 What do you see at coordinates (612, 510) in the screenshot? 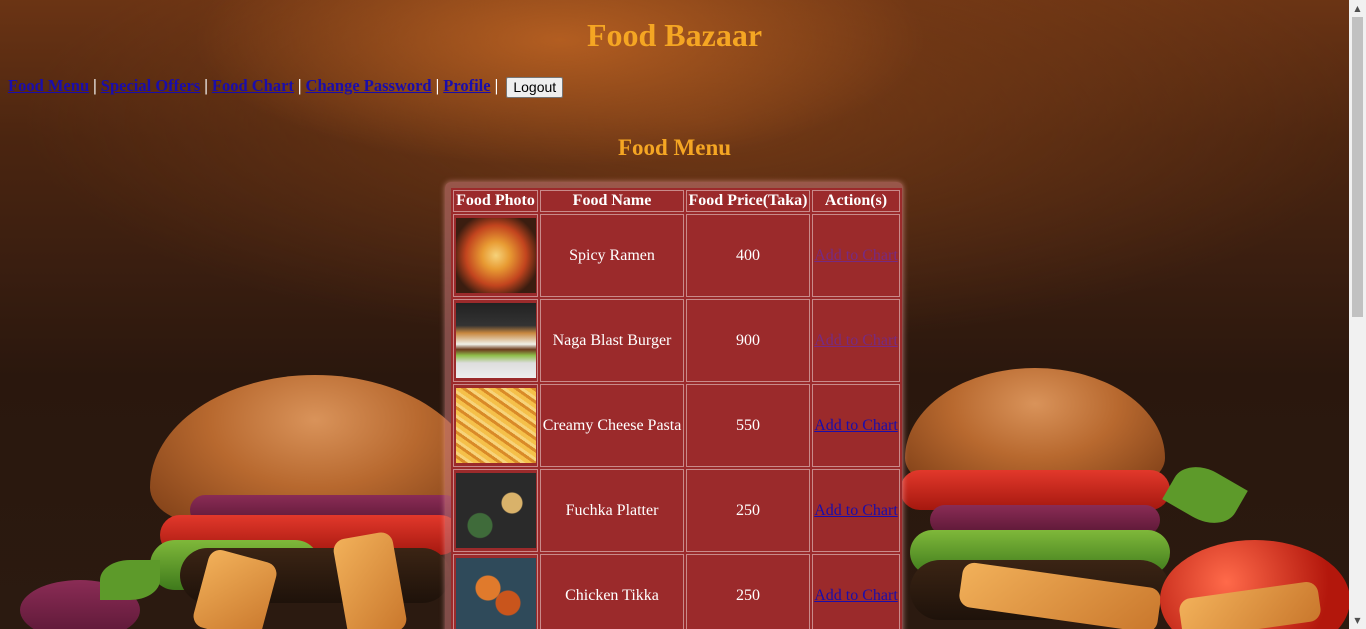
I see `food-name-cell: Fuchka Platter` at bounding box center [612, 510].